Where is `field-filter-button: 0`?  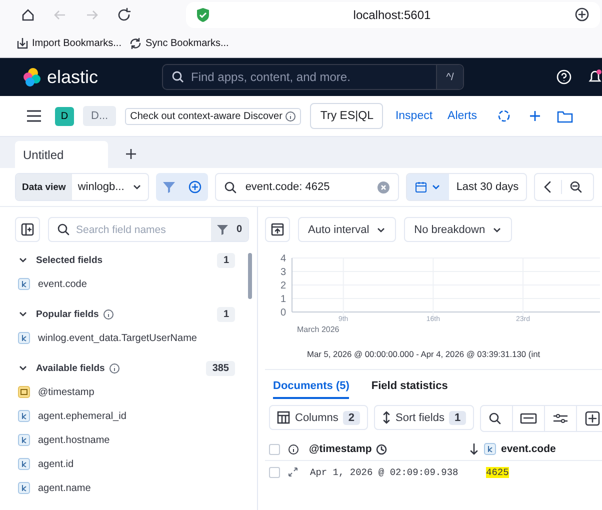 field-filter-button: 0 is located at coordinates (229, 229).